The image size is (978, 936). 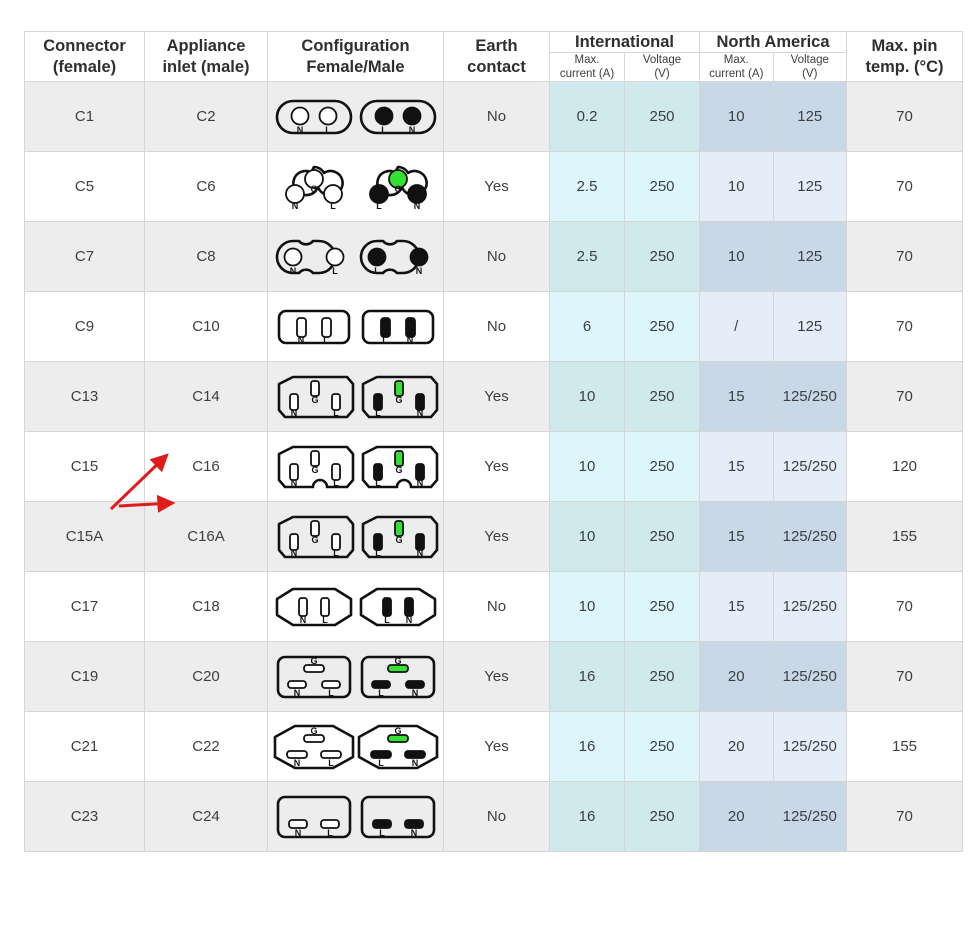 What do you see at coordinates (493, 747) in the screenshot?
I see `table-row: C21 C22 G N L G L N Yes 16 250 20 125/250 155` at bounding box center [493, 747].